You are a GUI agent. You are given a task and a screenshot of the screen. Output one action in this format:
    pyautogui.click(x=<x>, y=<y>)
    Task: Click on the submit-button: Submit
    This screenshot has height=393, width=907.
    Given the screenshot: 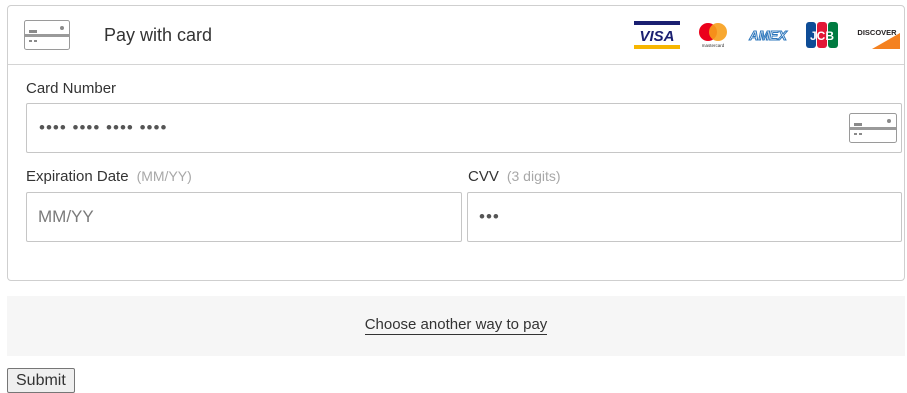 What is the action you would take?
    pyautogui.click(x=41, y=380)
    